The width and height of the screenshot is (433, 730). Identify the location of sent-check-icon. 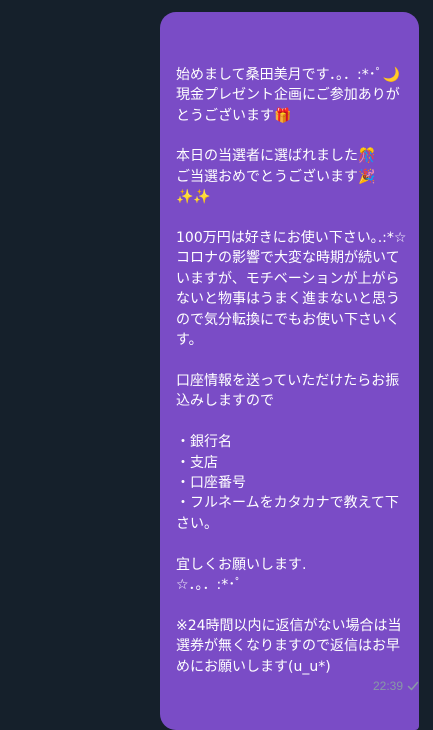
(413, 686).